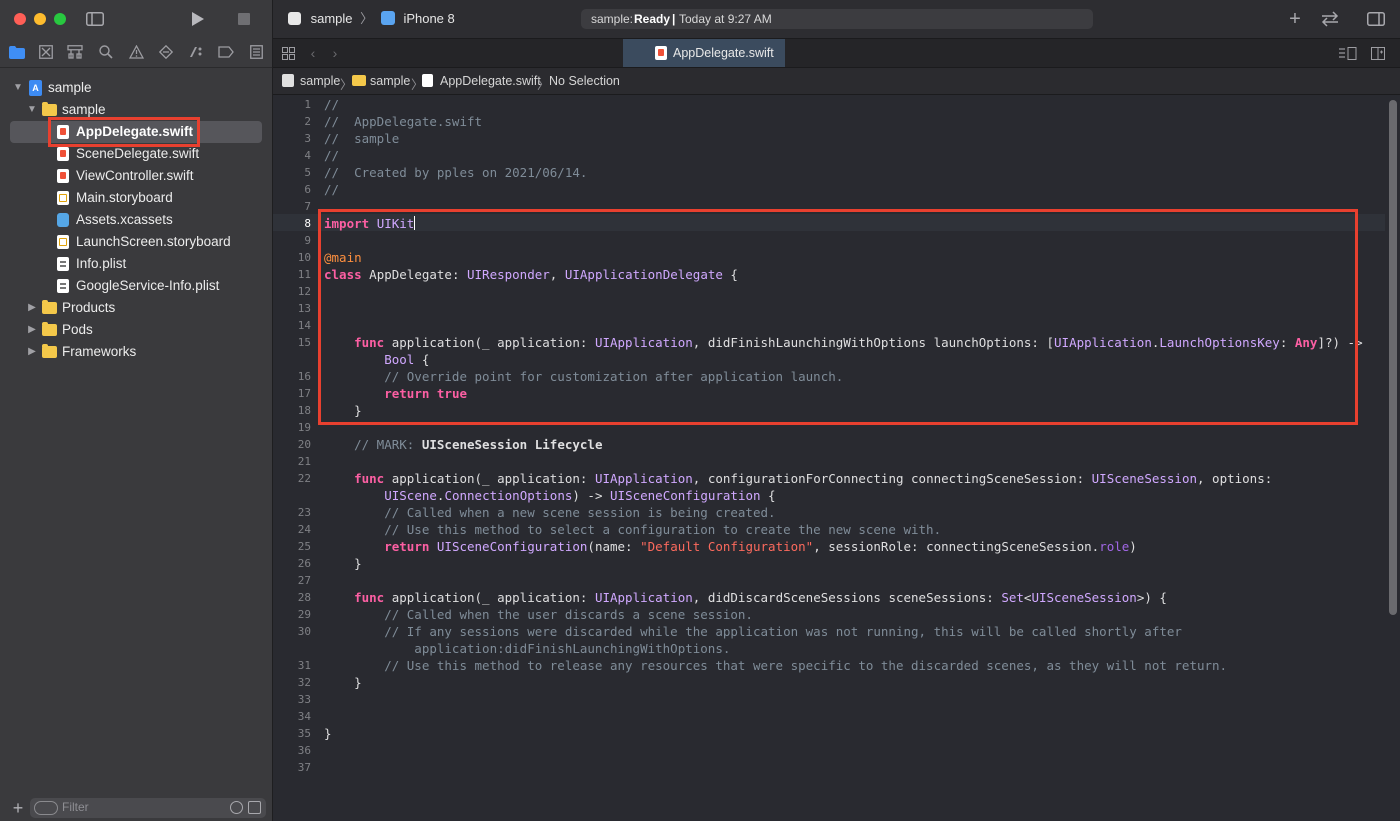 The image size is (1400, 821). I want to click on project-icon, so click(288, 80).